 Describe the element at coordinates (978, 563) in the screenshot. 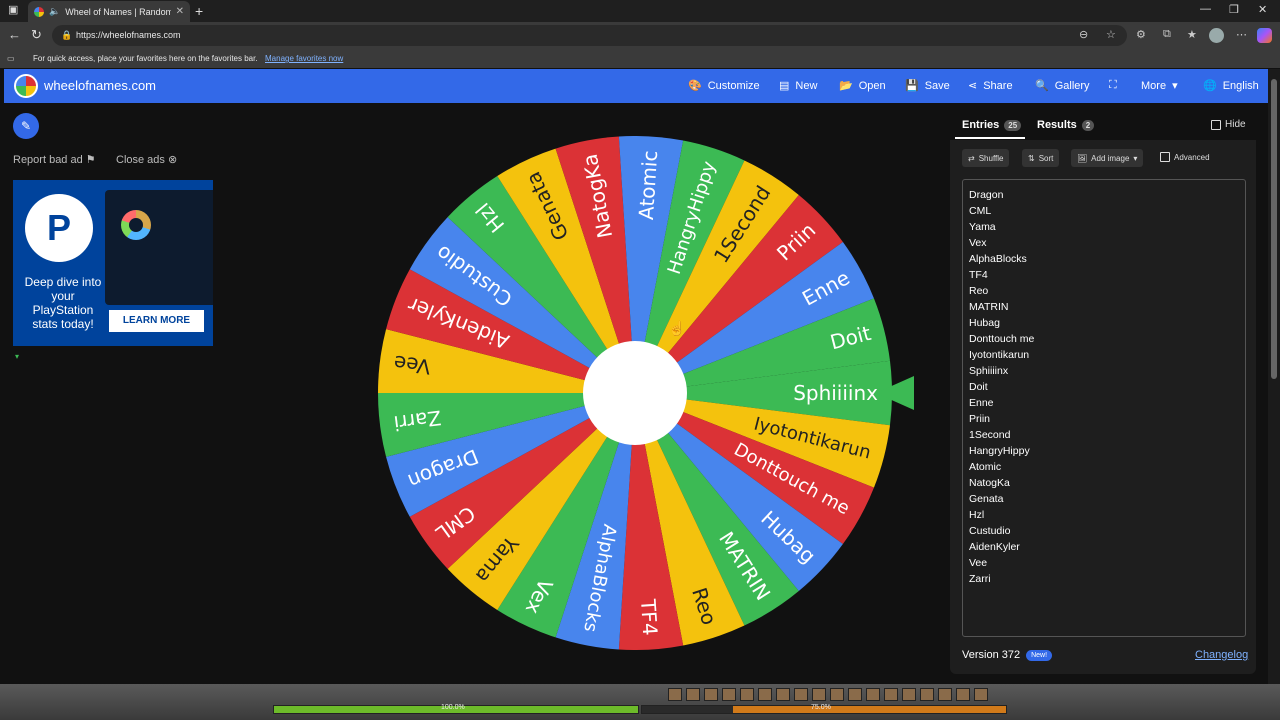

I see `entry-line: Vee` at that location.